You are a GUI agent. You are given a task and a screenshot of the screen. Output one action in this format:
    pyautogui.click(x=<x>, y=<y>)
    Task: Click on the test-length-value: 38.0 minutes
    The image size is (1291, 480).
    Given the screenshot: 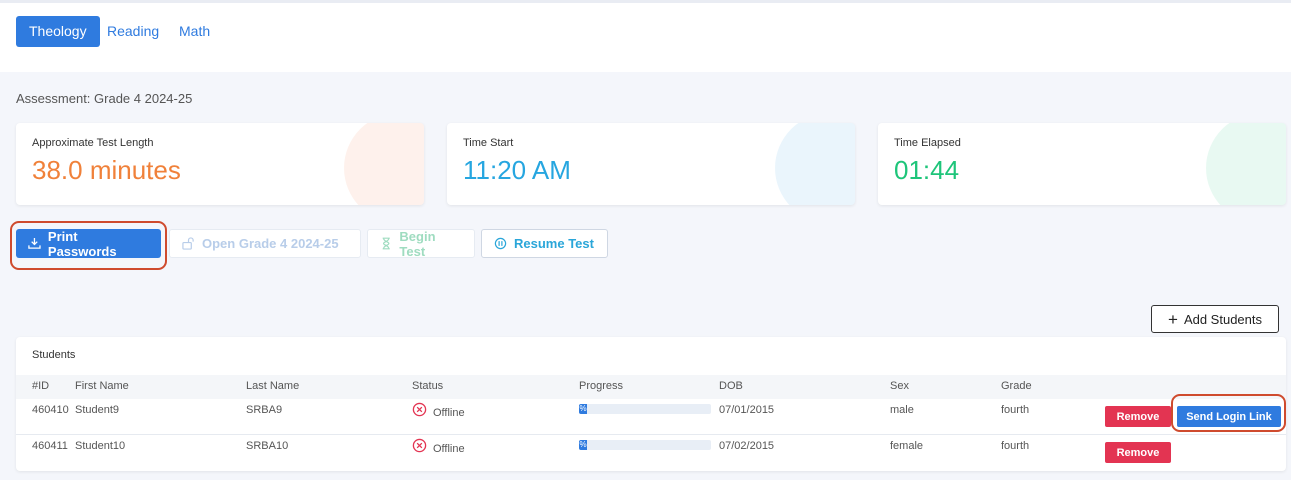 What is the action you would take?
    pyautogui.click(x=106, y=170)
    